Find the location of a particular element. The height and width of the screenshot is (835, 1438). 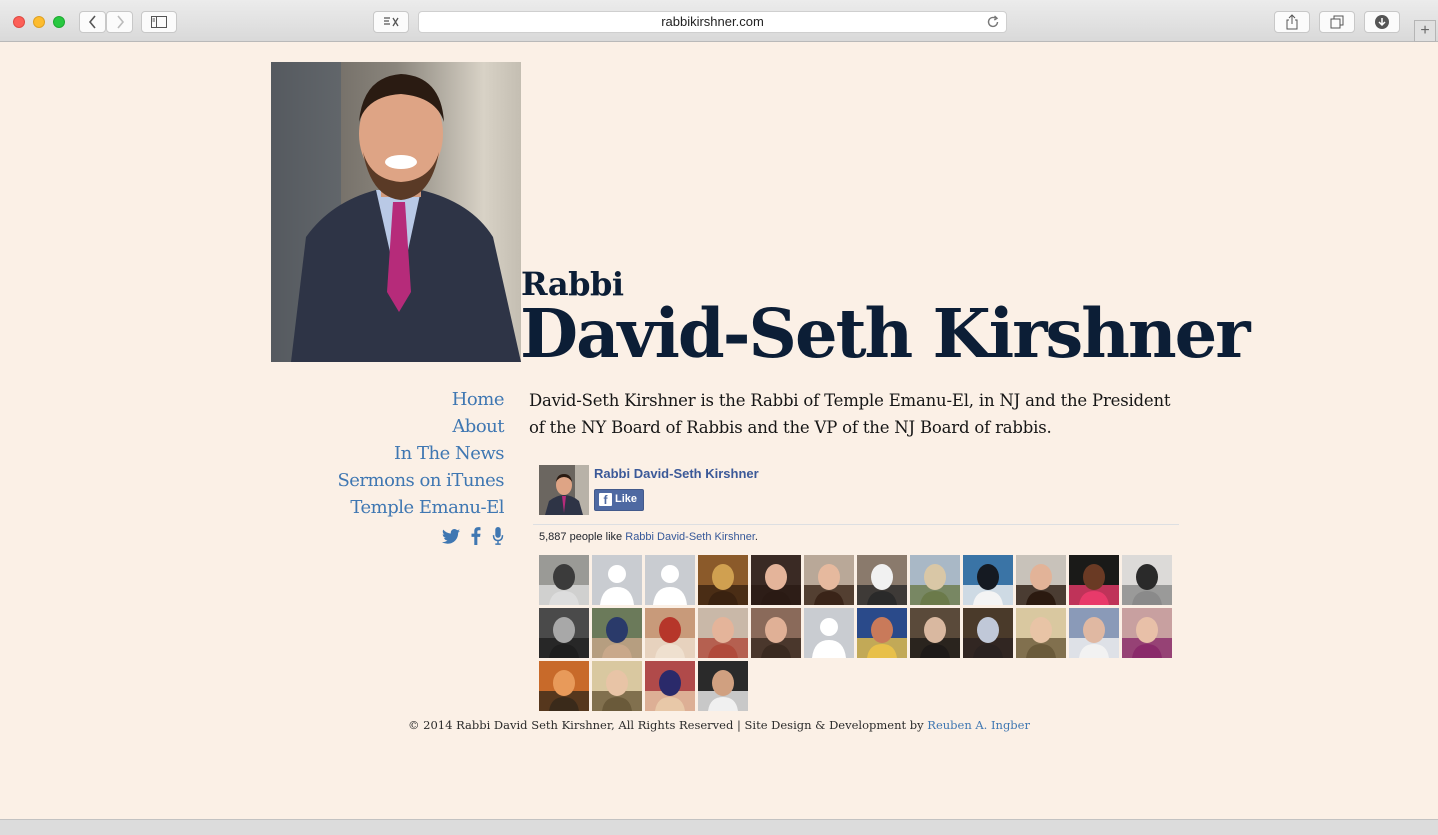

facebook-page-thumbnail is located at coordinates (564, 490).